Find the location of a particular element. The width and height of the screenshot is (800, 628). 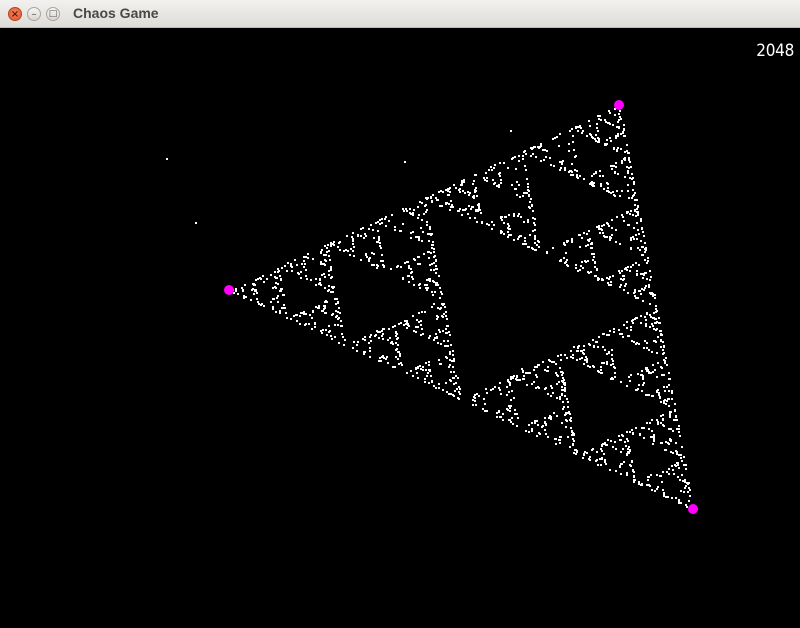

minimize-button: – is located at coordinates (34, 14).